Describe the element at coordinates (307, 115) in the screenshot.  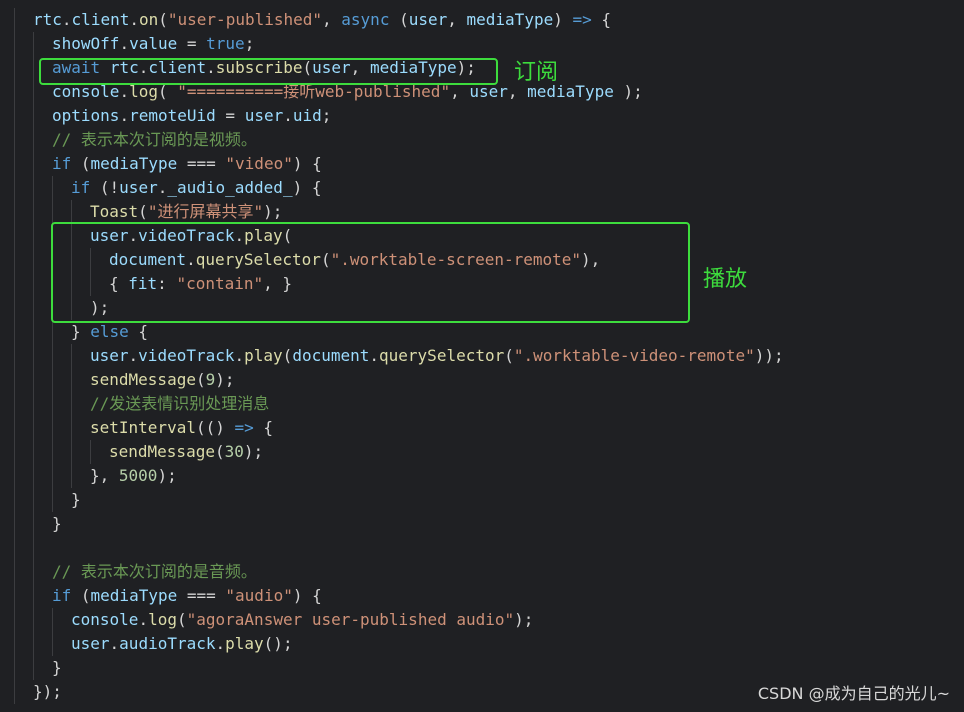
I see `code-token: uid` at that location.